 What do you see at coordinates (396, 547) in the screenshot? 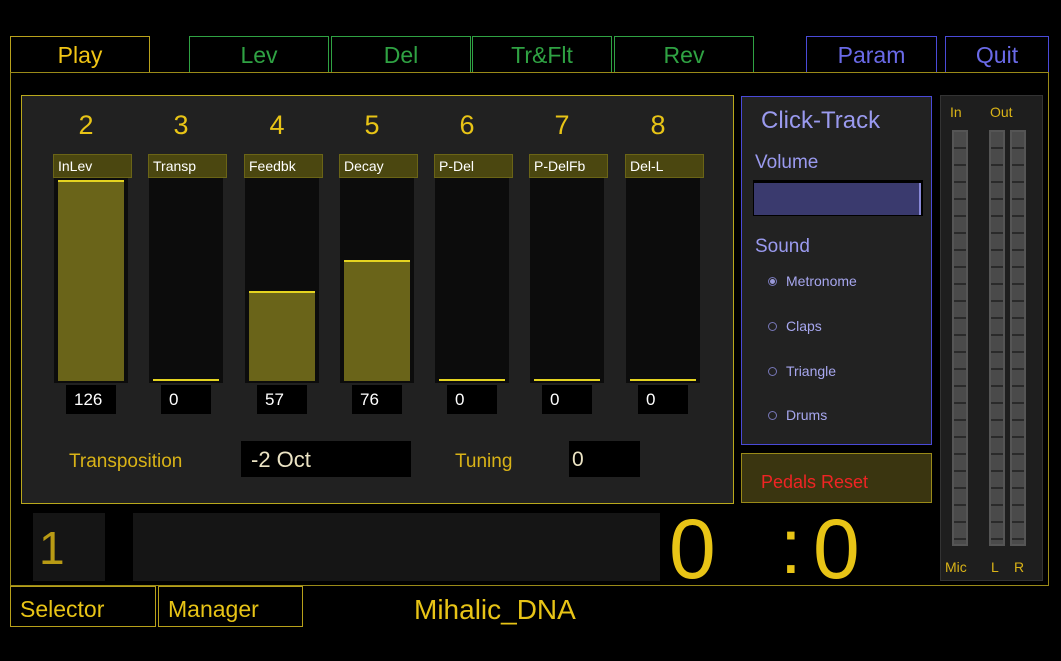
I see `message-display` at bounding box center [396, 547].